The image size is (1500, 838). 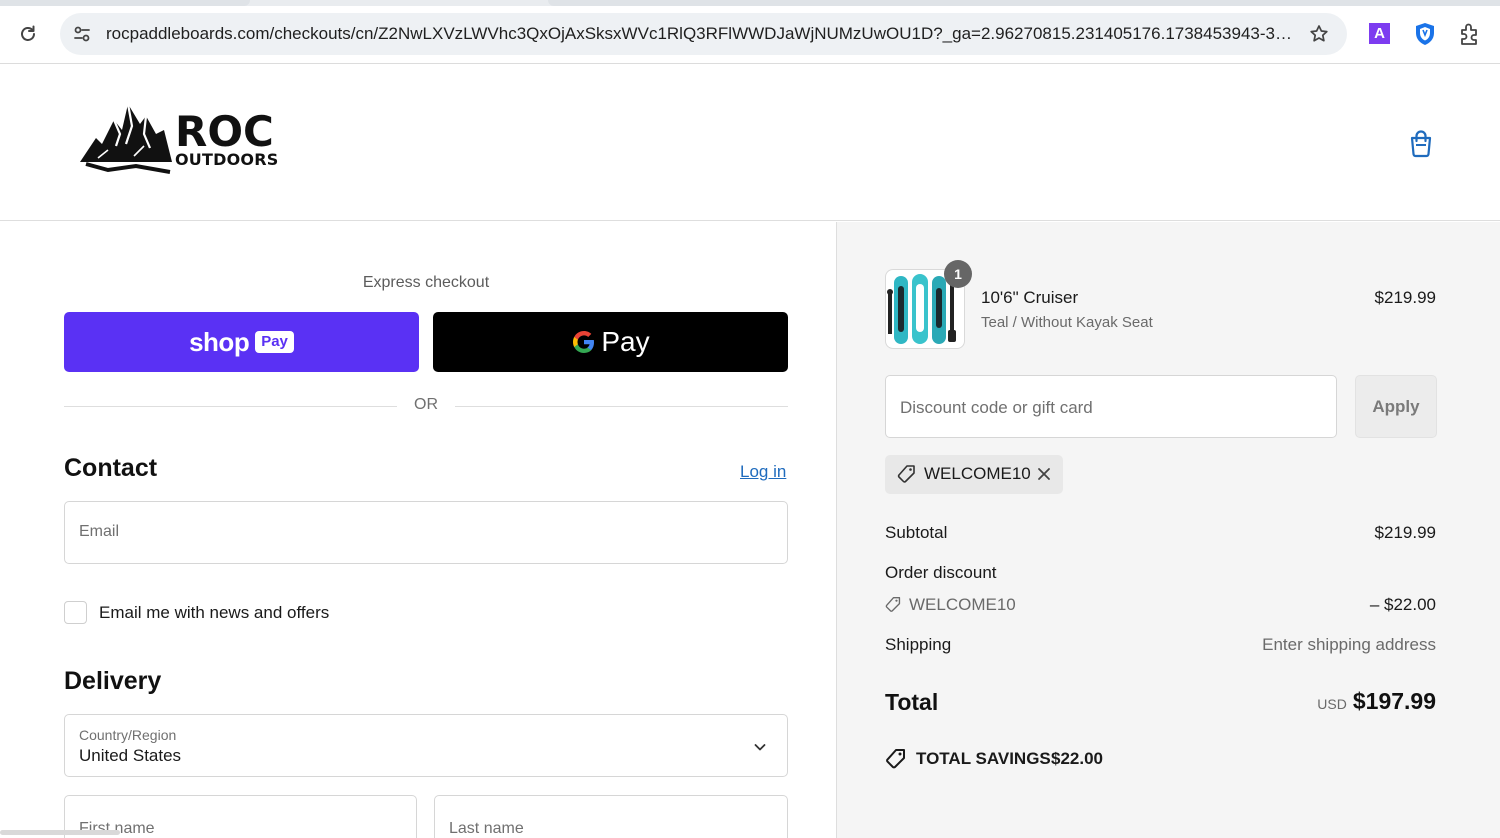 I want to click on quantity-badge: 1, so click(x=958, y=274).